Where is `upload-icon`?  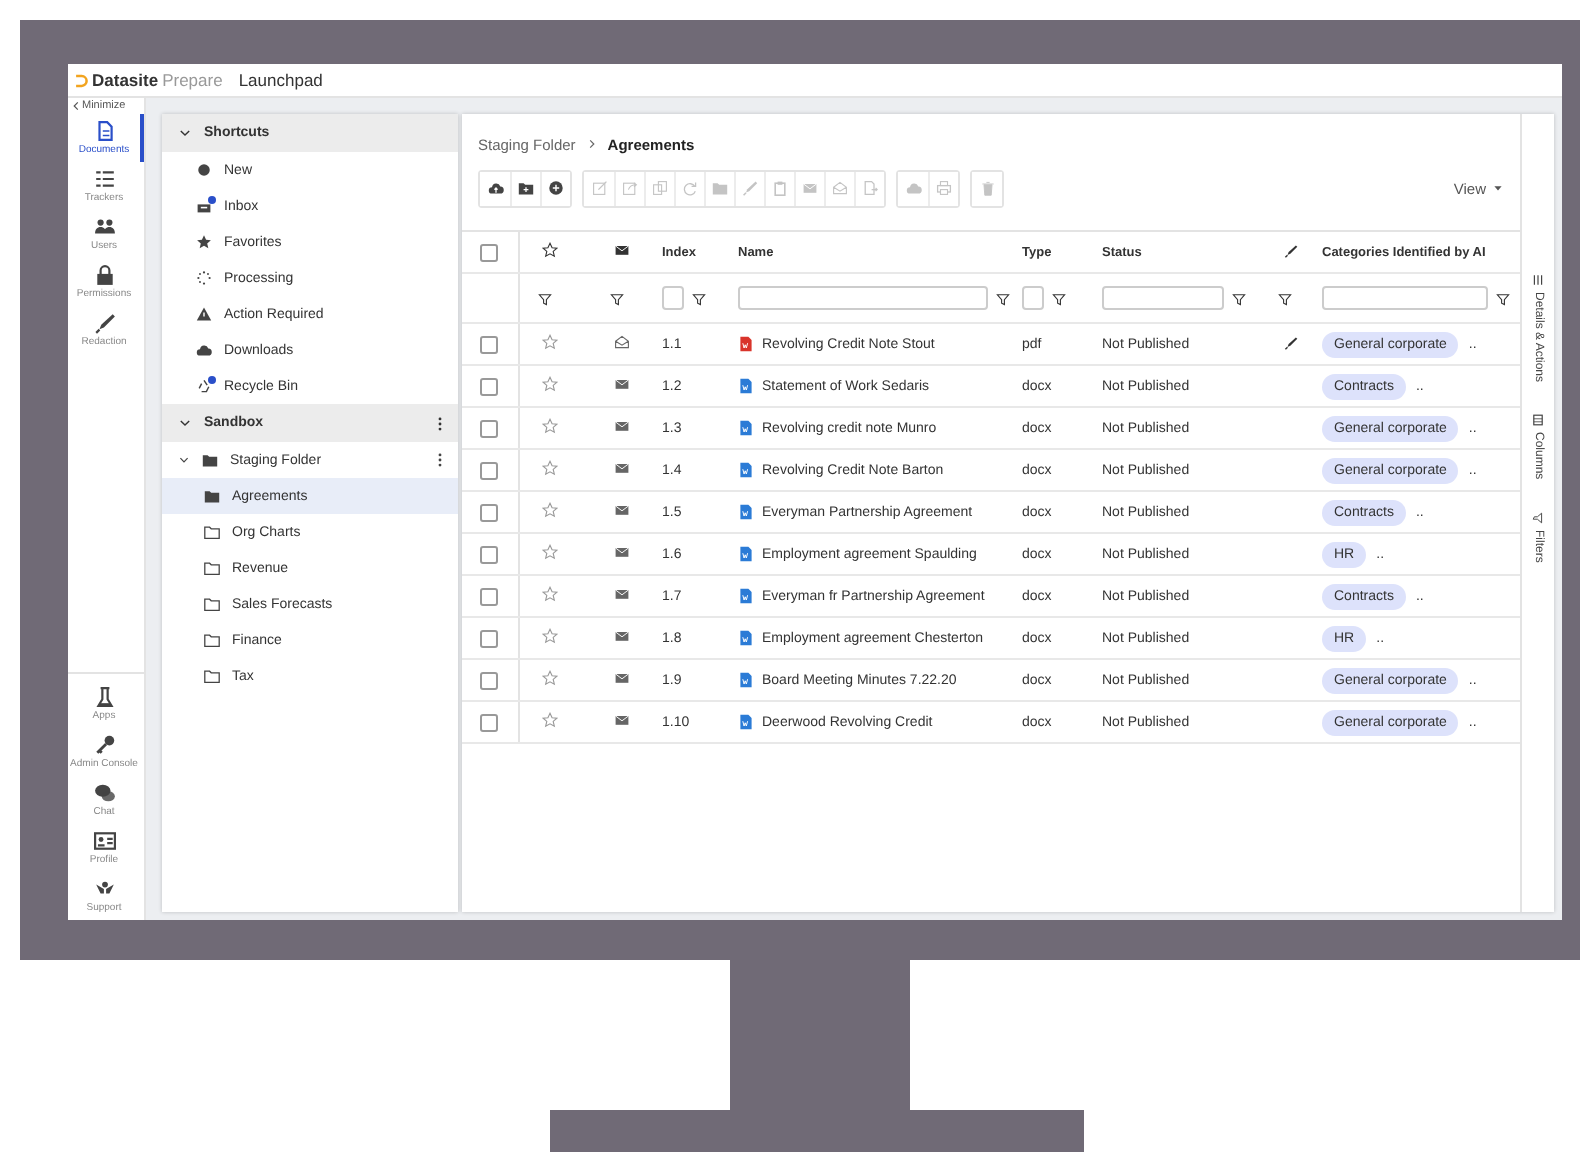 upload-icon is located at coordinates (495, 188).